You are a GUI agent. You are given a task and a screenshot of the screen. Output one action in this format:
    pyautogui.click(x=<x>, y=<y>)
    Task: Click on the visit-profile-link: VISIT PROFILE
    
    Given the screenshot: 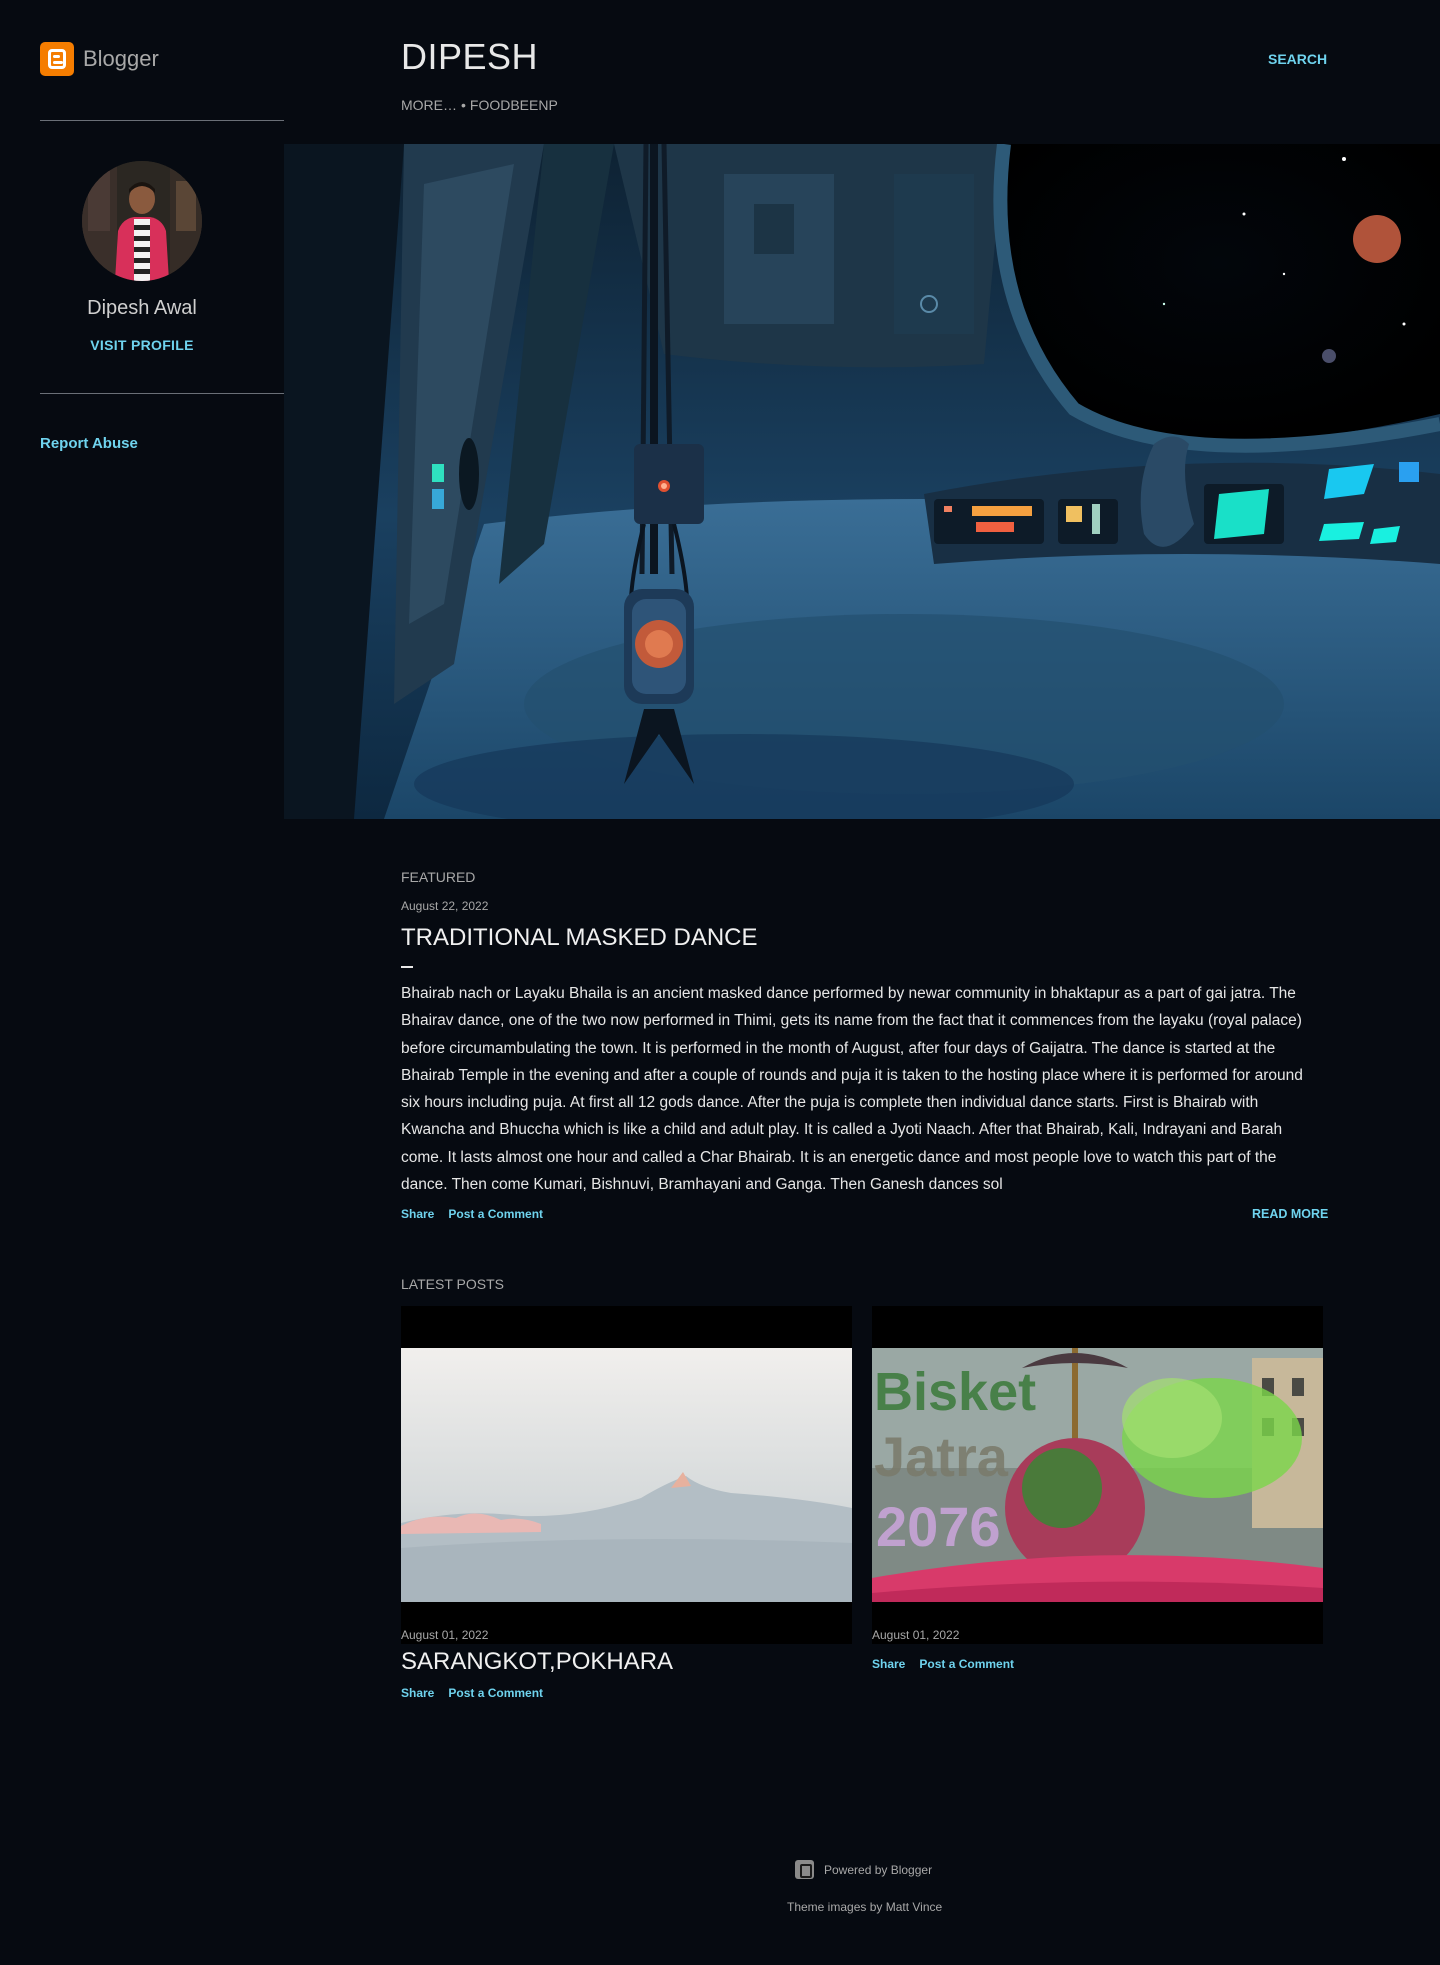 What is the action you would take?
    pyautogui.click(x=142, y=345)
    